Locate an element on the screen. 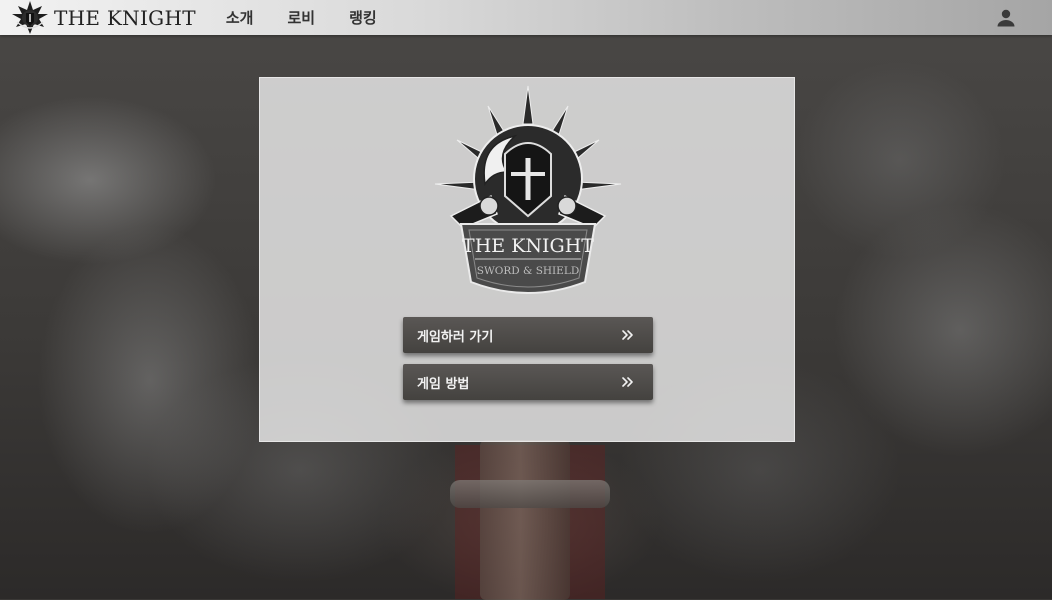 This screenshot has width=1052, height=600. emblem-subtitle: SWORD & SHIELD is located at coordinates (528, 271).